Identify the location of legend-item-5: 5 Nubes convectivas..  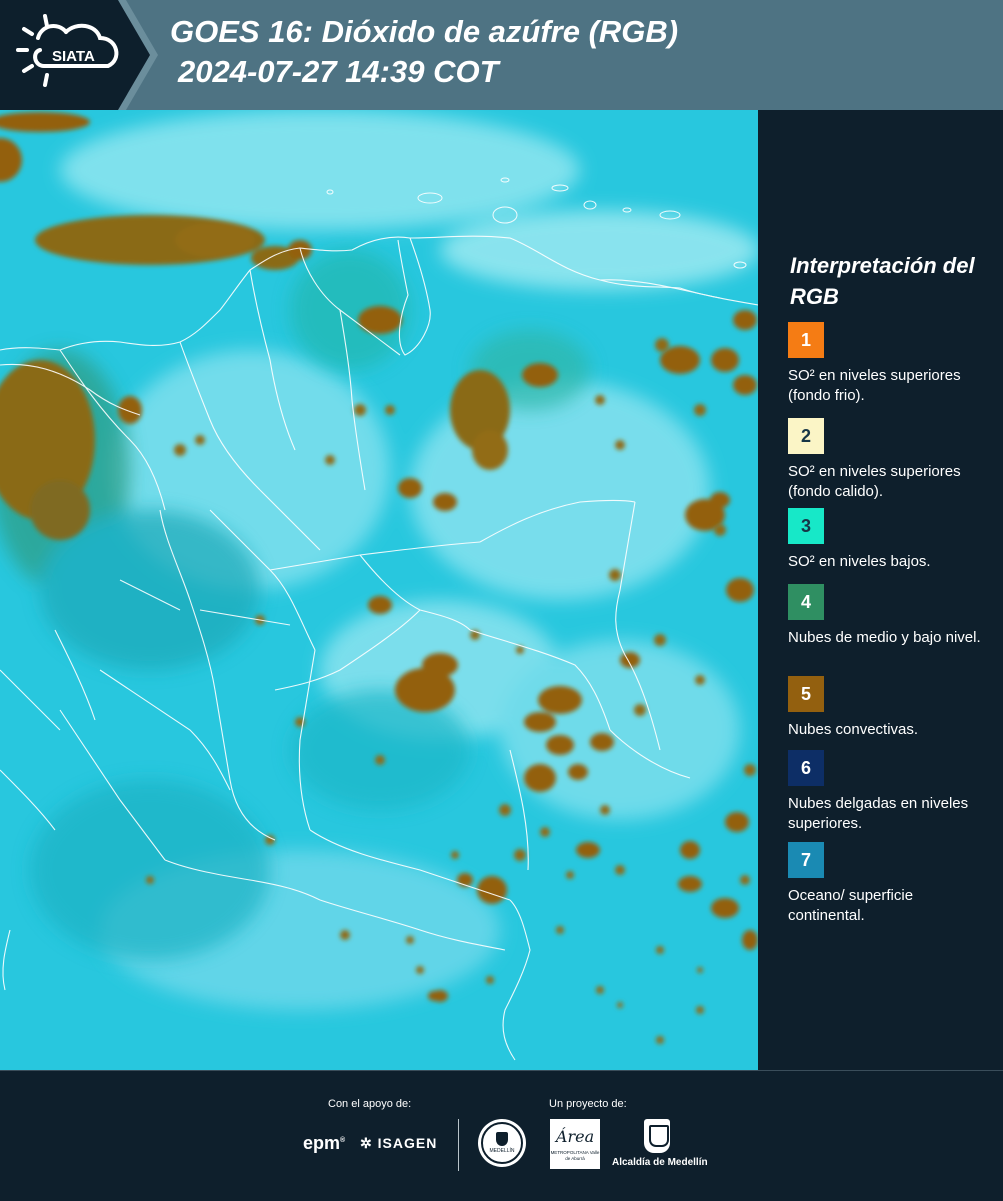
(888, 708).